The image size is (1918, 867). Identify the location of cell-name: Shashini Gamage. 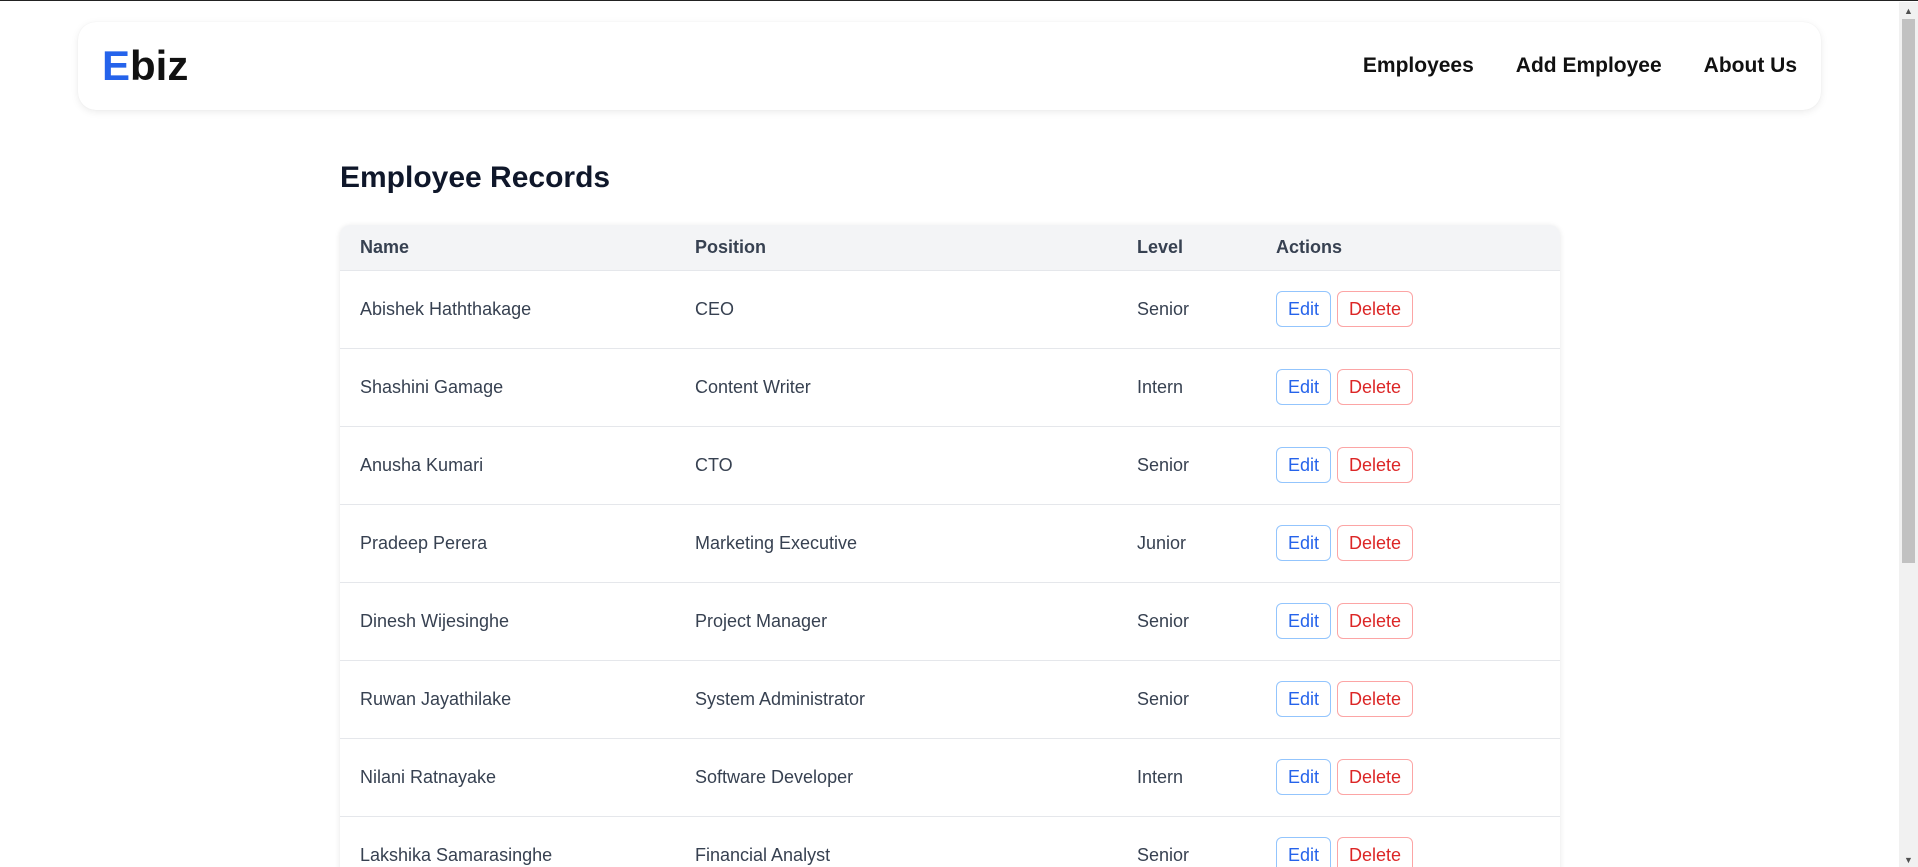
(432, 386).